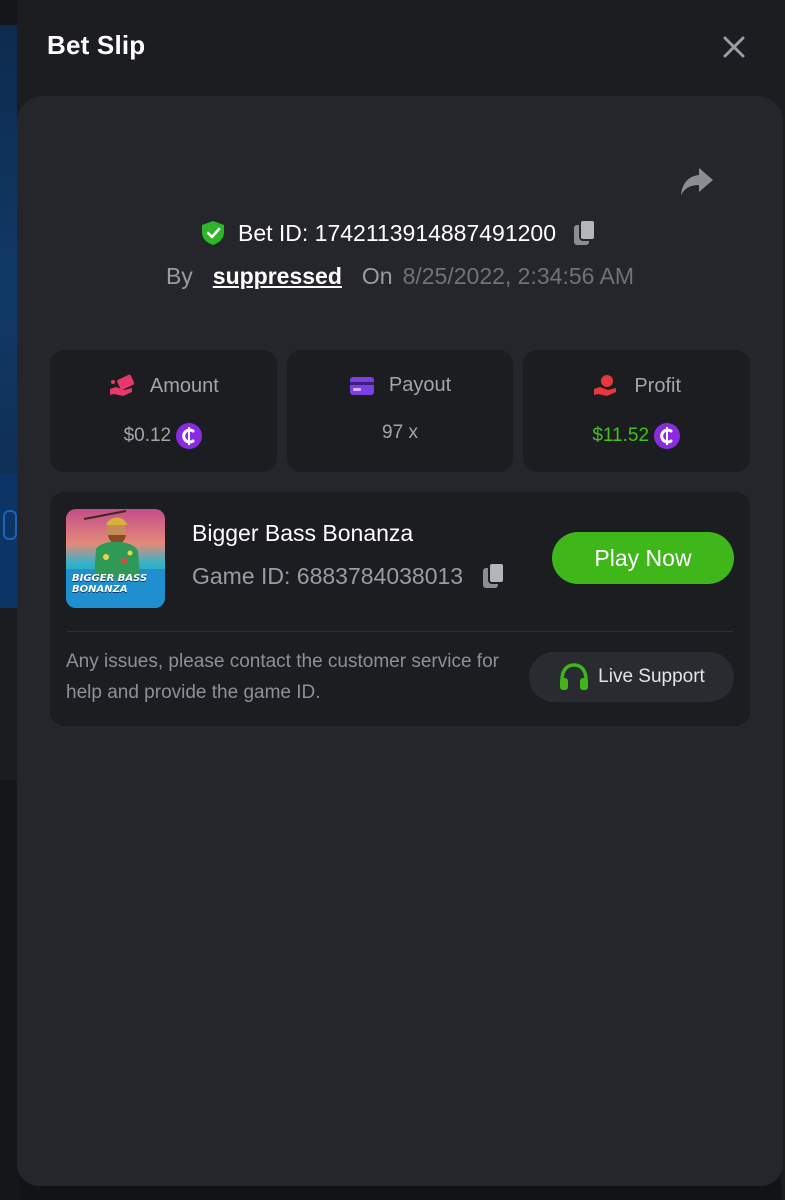 The width and height of the screenshot is (785, 1200). I want to click on bet-stats: Amount $0.12 Payout 97 x Profit $11.52, so click(400, 411).